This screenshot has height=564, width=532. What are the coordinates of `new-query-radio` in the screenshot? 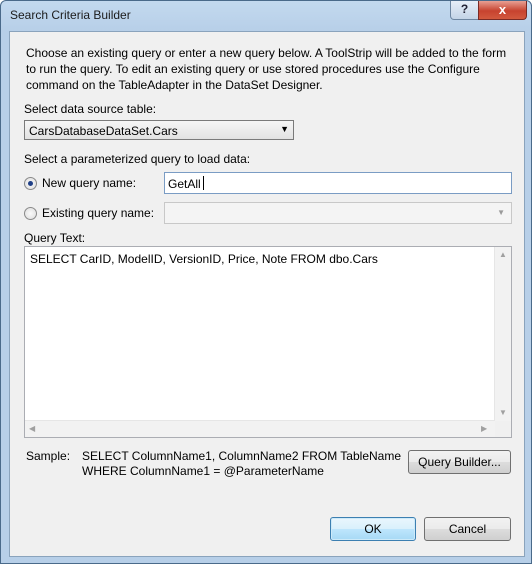 It's located at (30, 183).